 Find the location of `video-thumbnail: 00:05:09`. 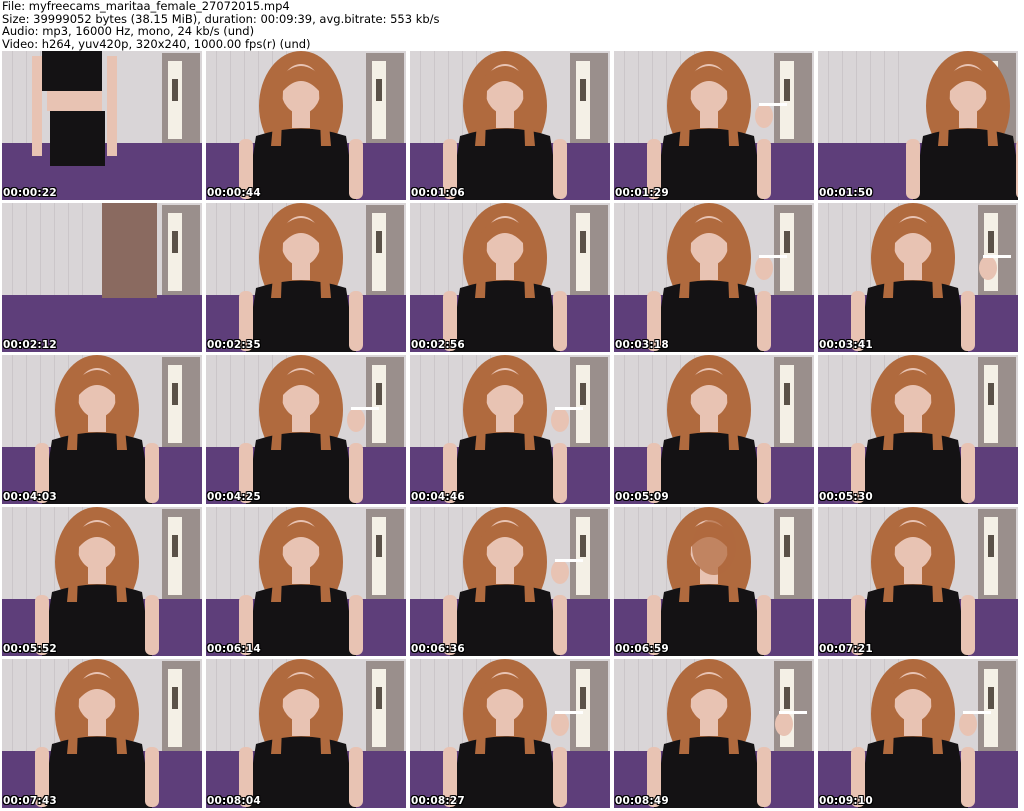

video-thumbnail: 00:05:09 is located at coordinates (714, 429).